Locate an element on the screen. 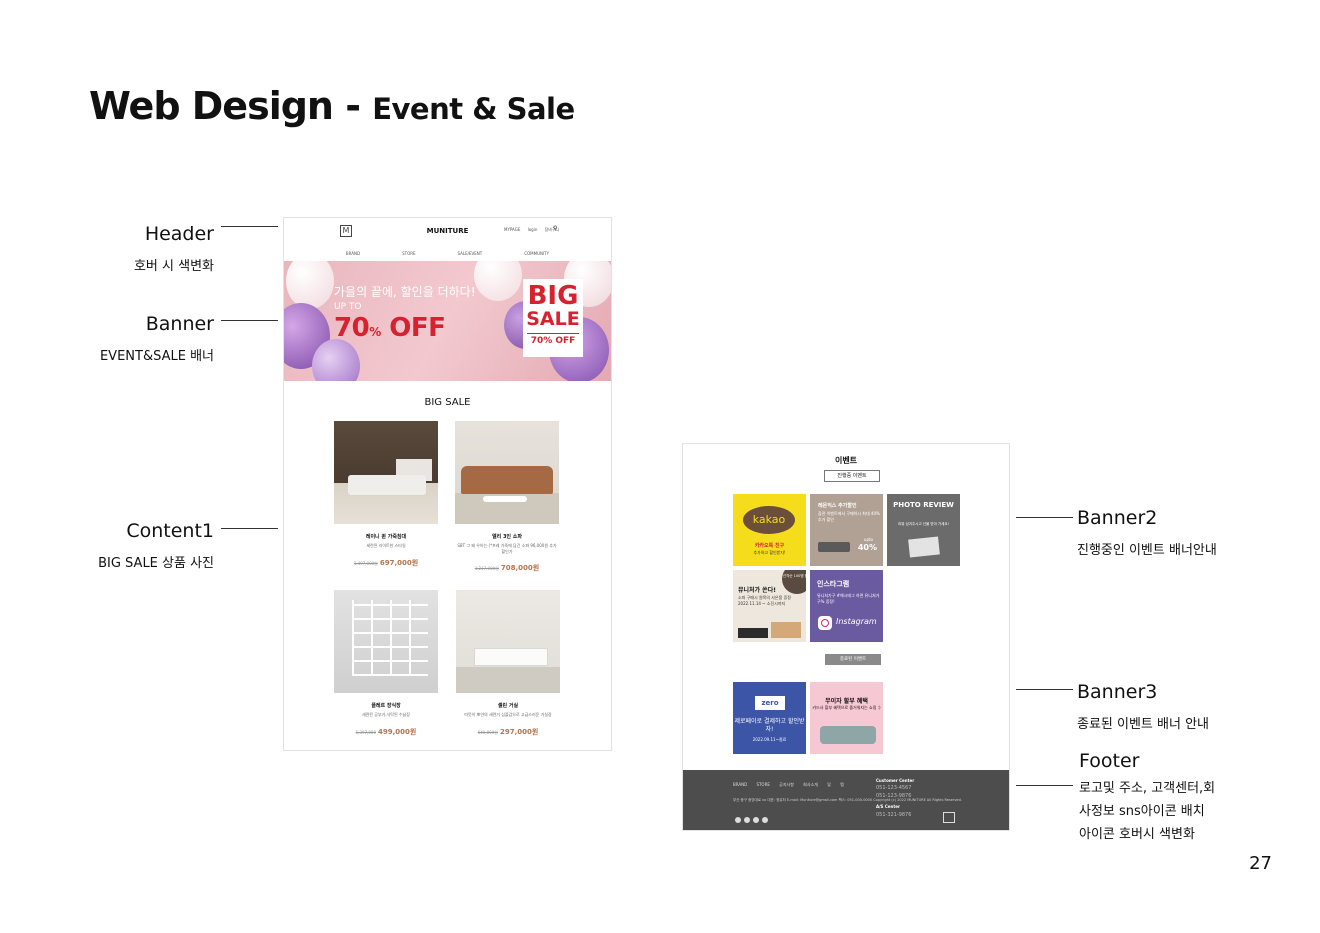  price-old: 1,497,000원 is located at coordinates (365, 563).